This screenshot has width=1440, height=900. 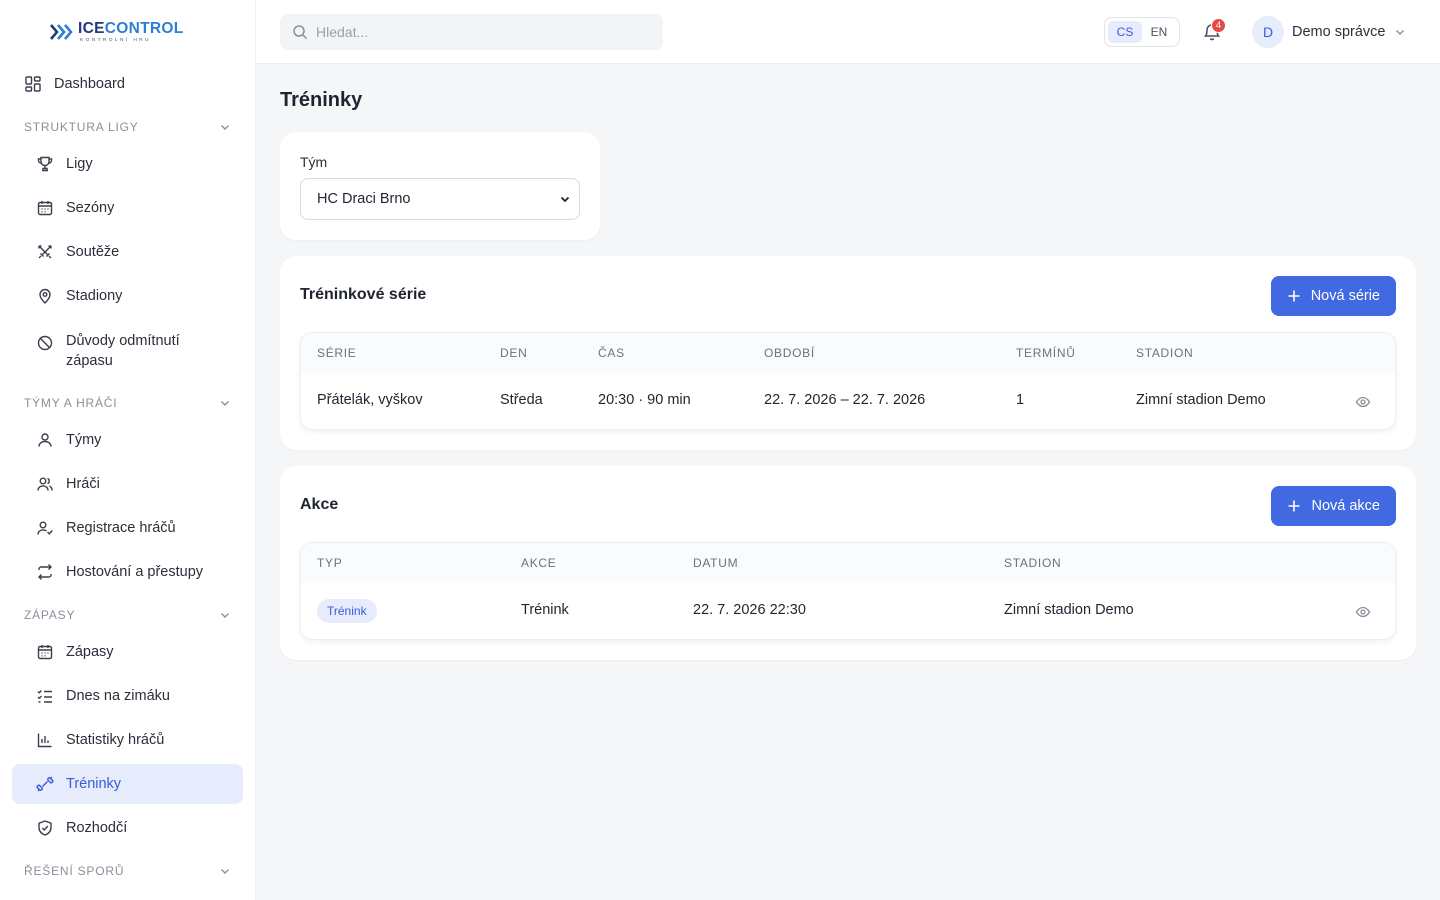 I want to click on team-select-value: HC Draci Brno, so click(x=364, y=199).